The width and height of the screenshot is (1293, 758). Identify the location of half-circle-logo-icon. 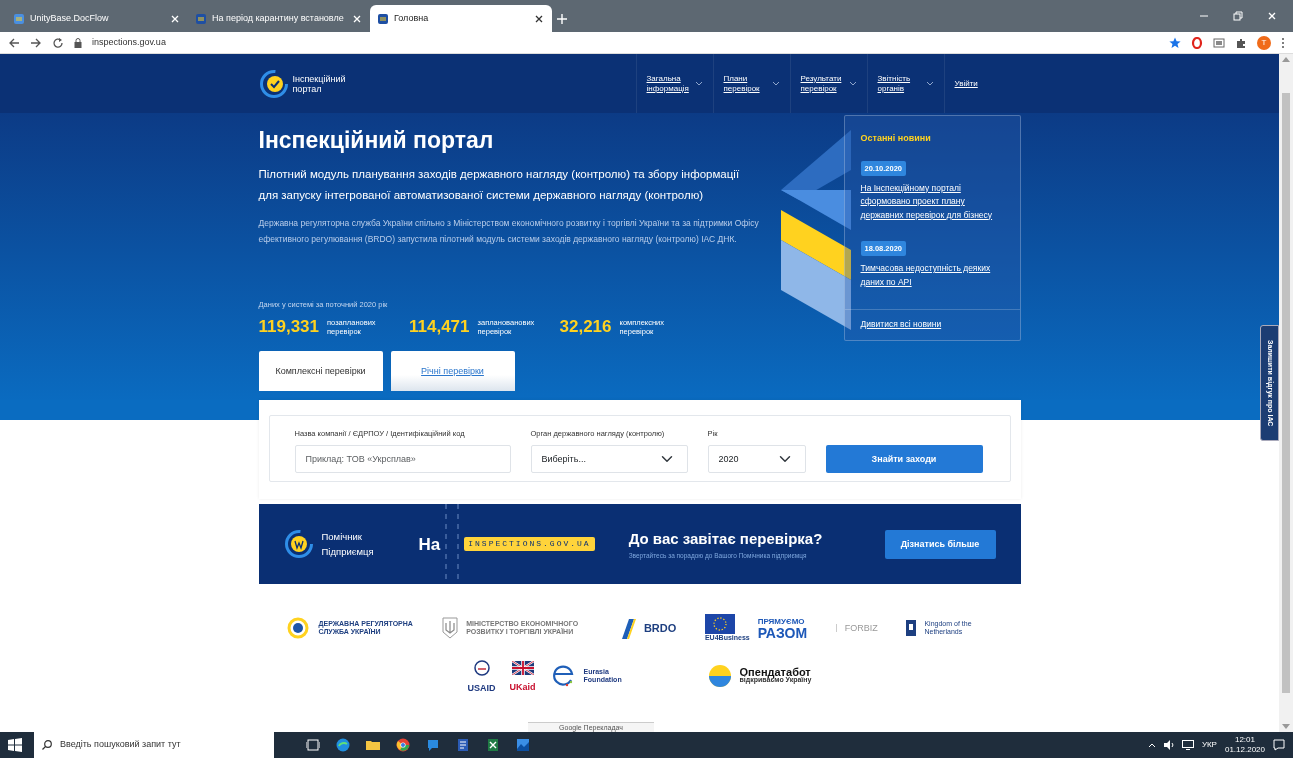
(719, 676).